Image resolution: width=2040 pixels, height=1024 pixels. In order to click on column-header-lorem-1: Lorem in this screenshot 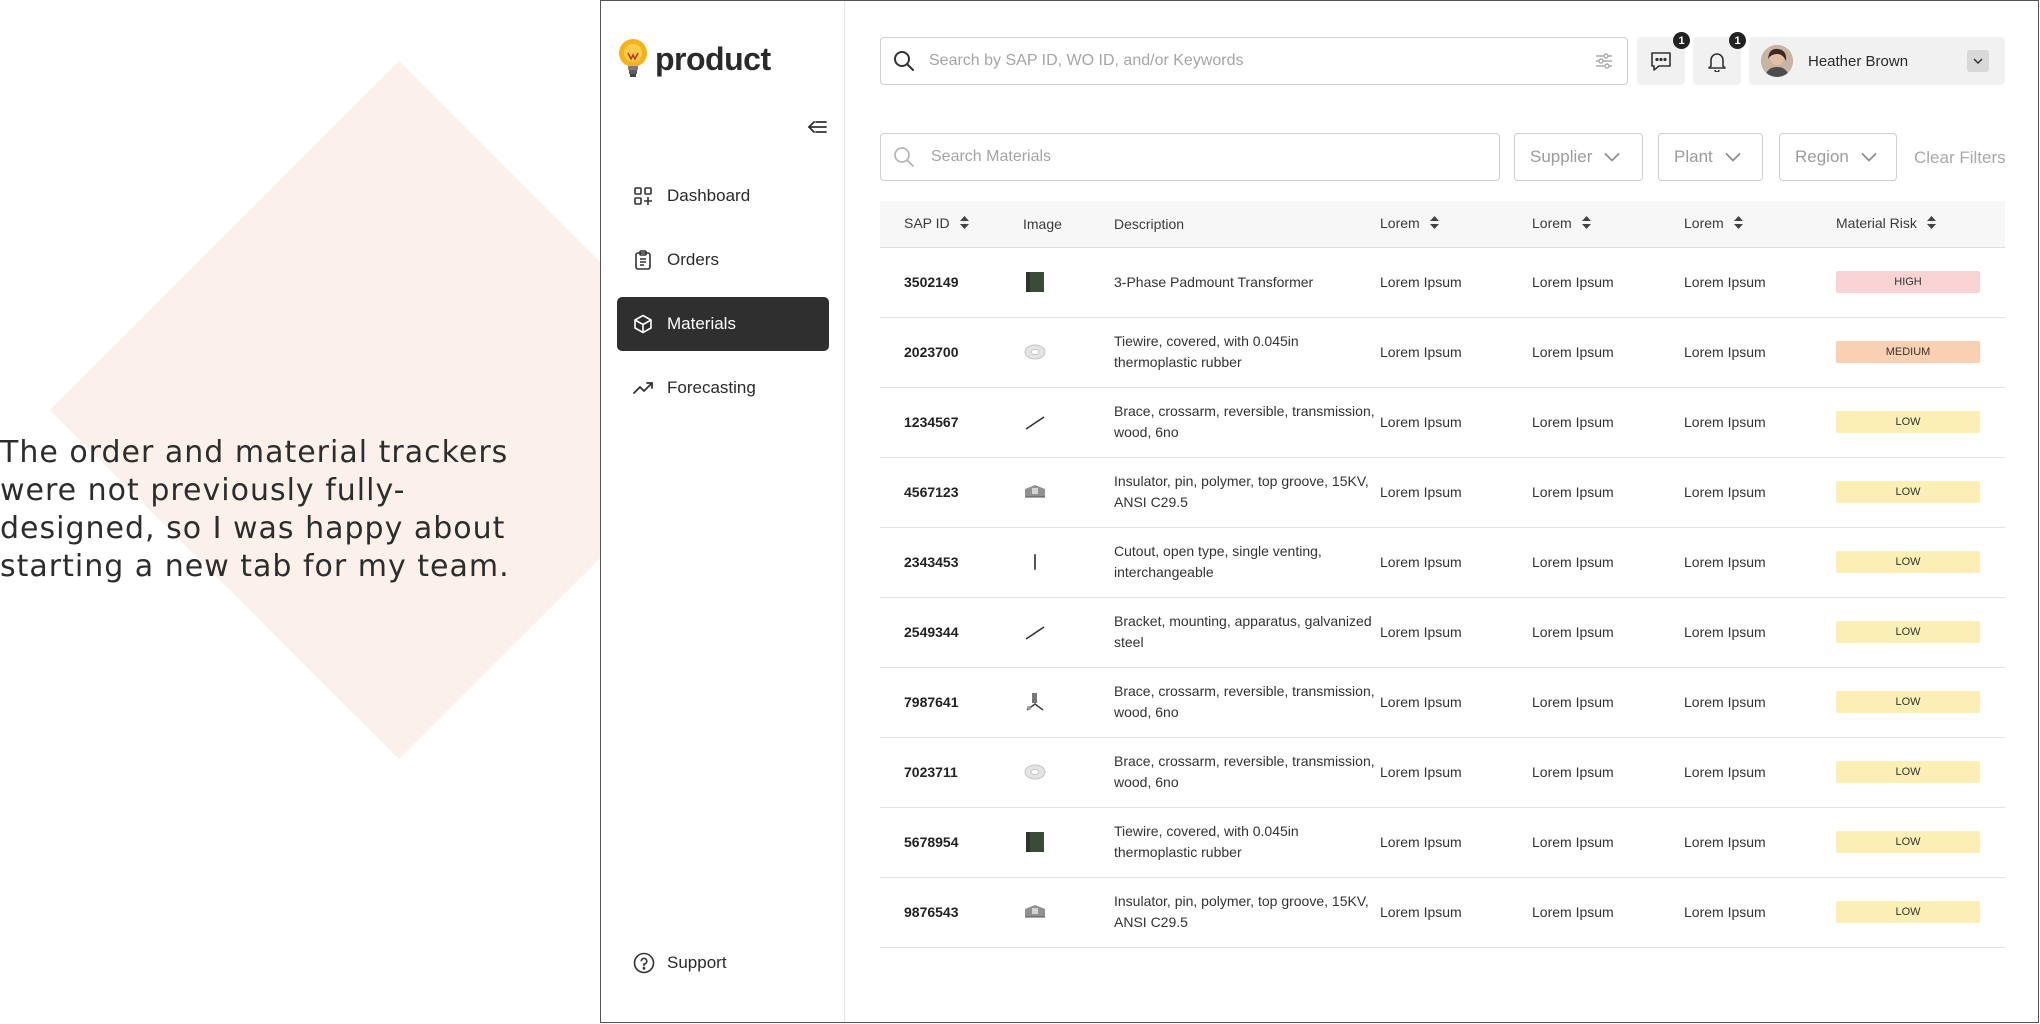, I will do `click(1456, 224)`.